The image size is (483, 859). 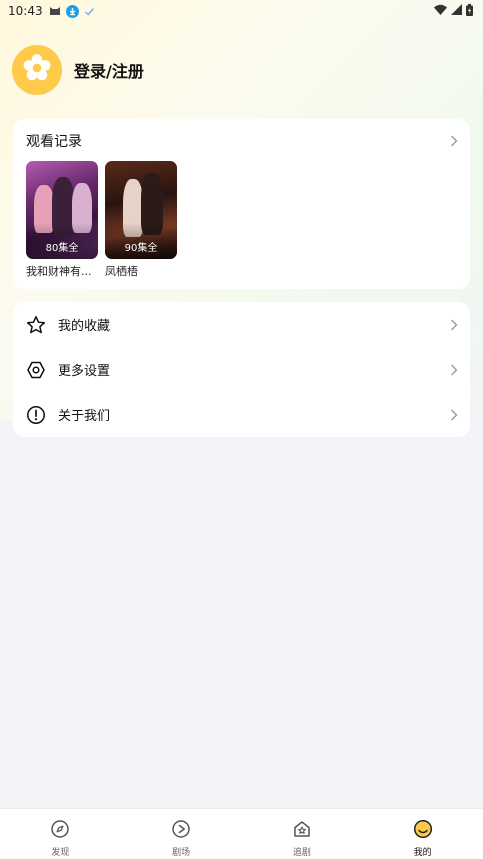 I want to click on nav-label: 我的, so click(x=422, y=853).